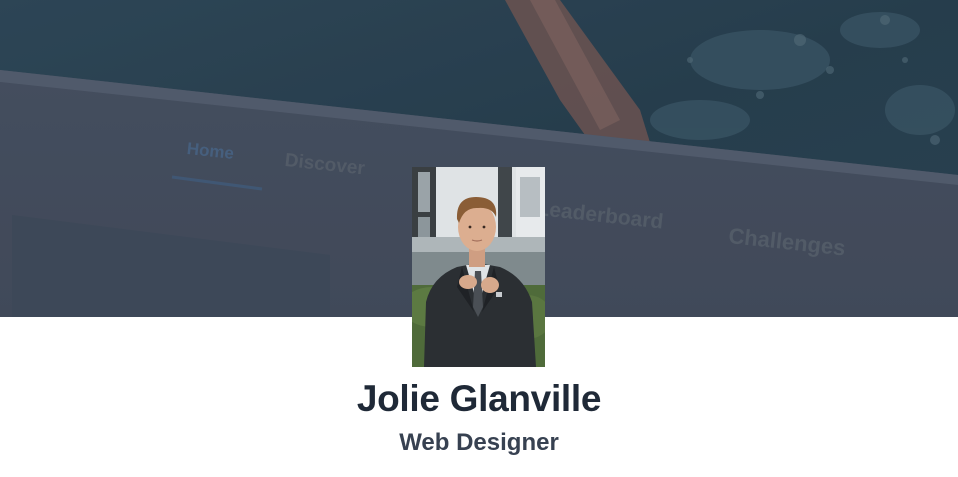  I want to click on profile-name: Jolie Glanville, so click(479, 398).